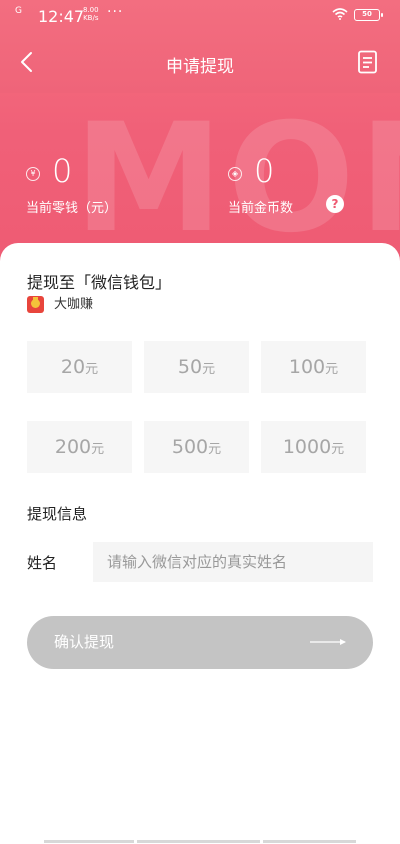  I want to click on more-notifications-icon: ···, so click(115, 12).